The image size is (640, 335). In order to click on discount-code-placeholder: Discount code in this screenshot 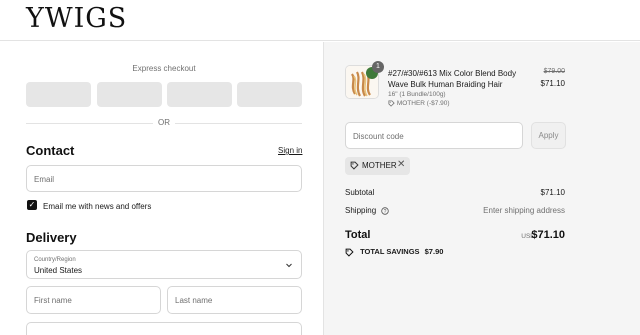, I will do `click(378, 136)`.